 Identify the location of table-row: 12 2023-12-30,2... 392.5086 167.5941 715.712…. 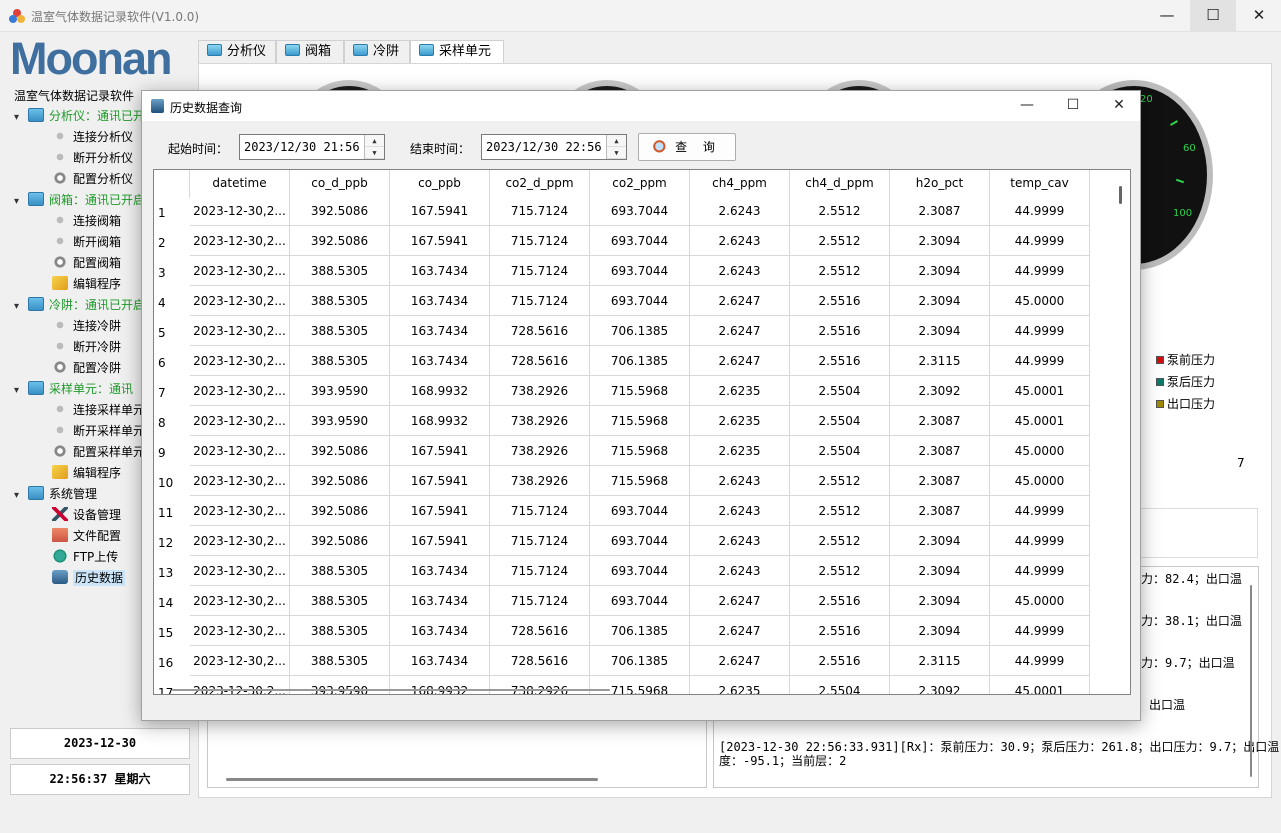
(634, 541).